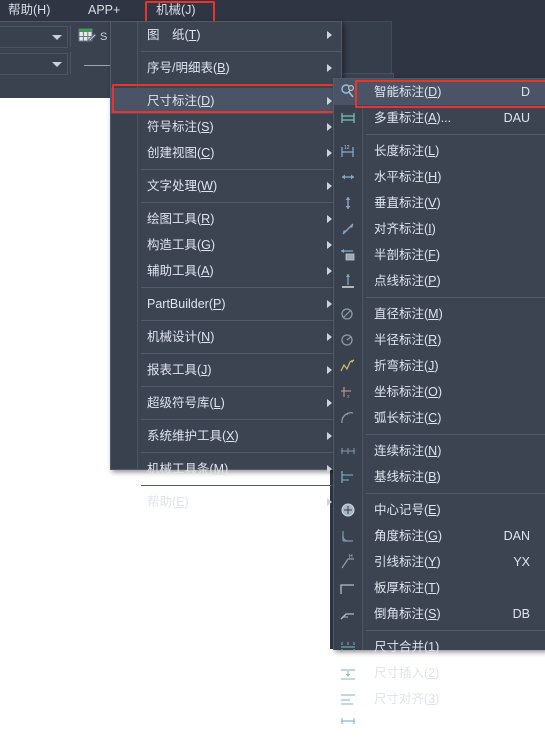  I want to click on toolbar-combo-top: 25, so click(34, 37).